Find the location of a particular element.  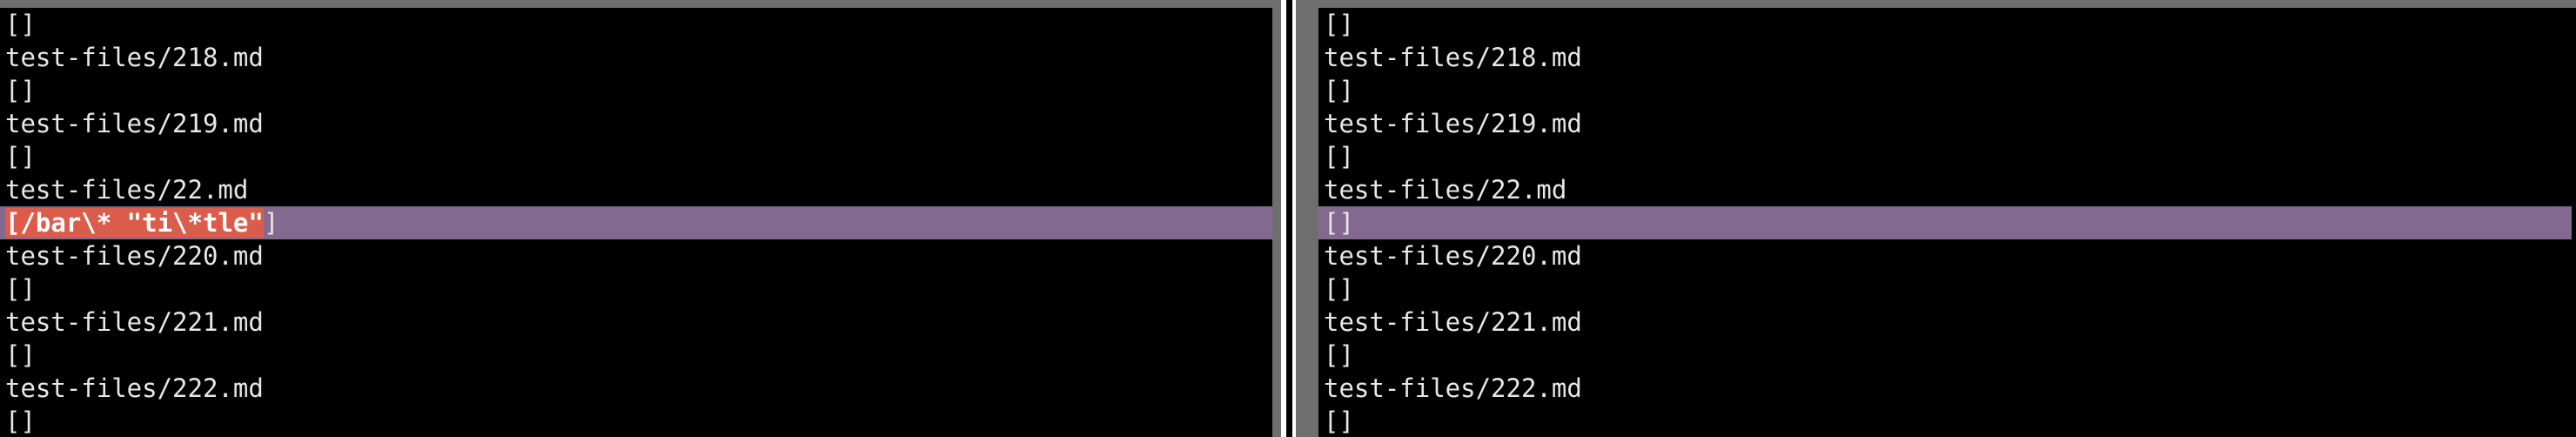

right-line-8: test-files/220.md is located at coordinates (1453, 256).